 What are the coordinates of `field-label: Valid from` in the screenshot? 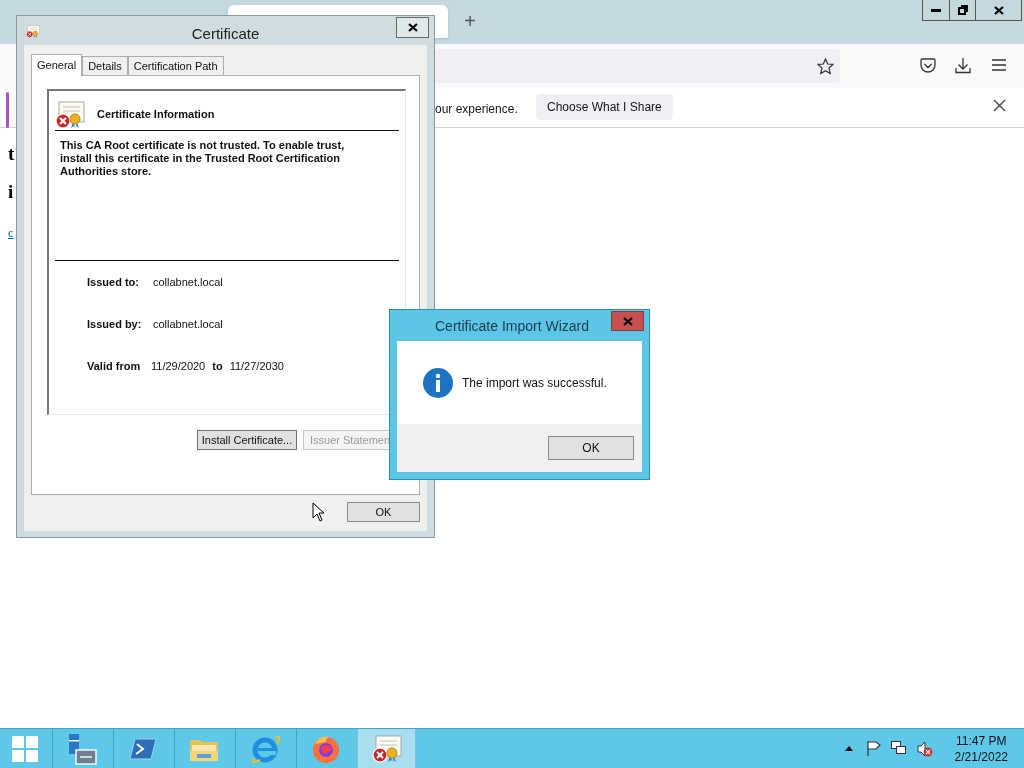 It's located at (114, 366).